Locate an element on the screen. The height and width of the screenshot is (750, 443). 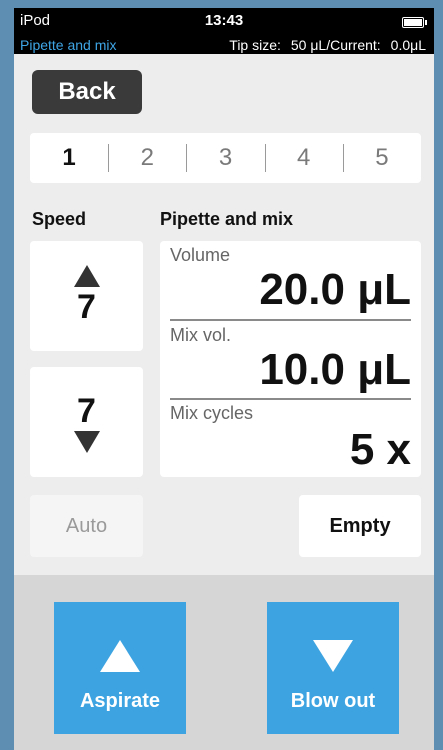
aspirate-button: Aspirate is located at coordinates (120, 668).